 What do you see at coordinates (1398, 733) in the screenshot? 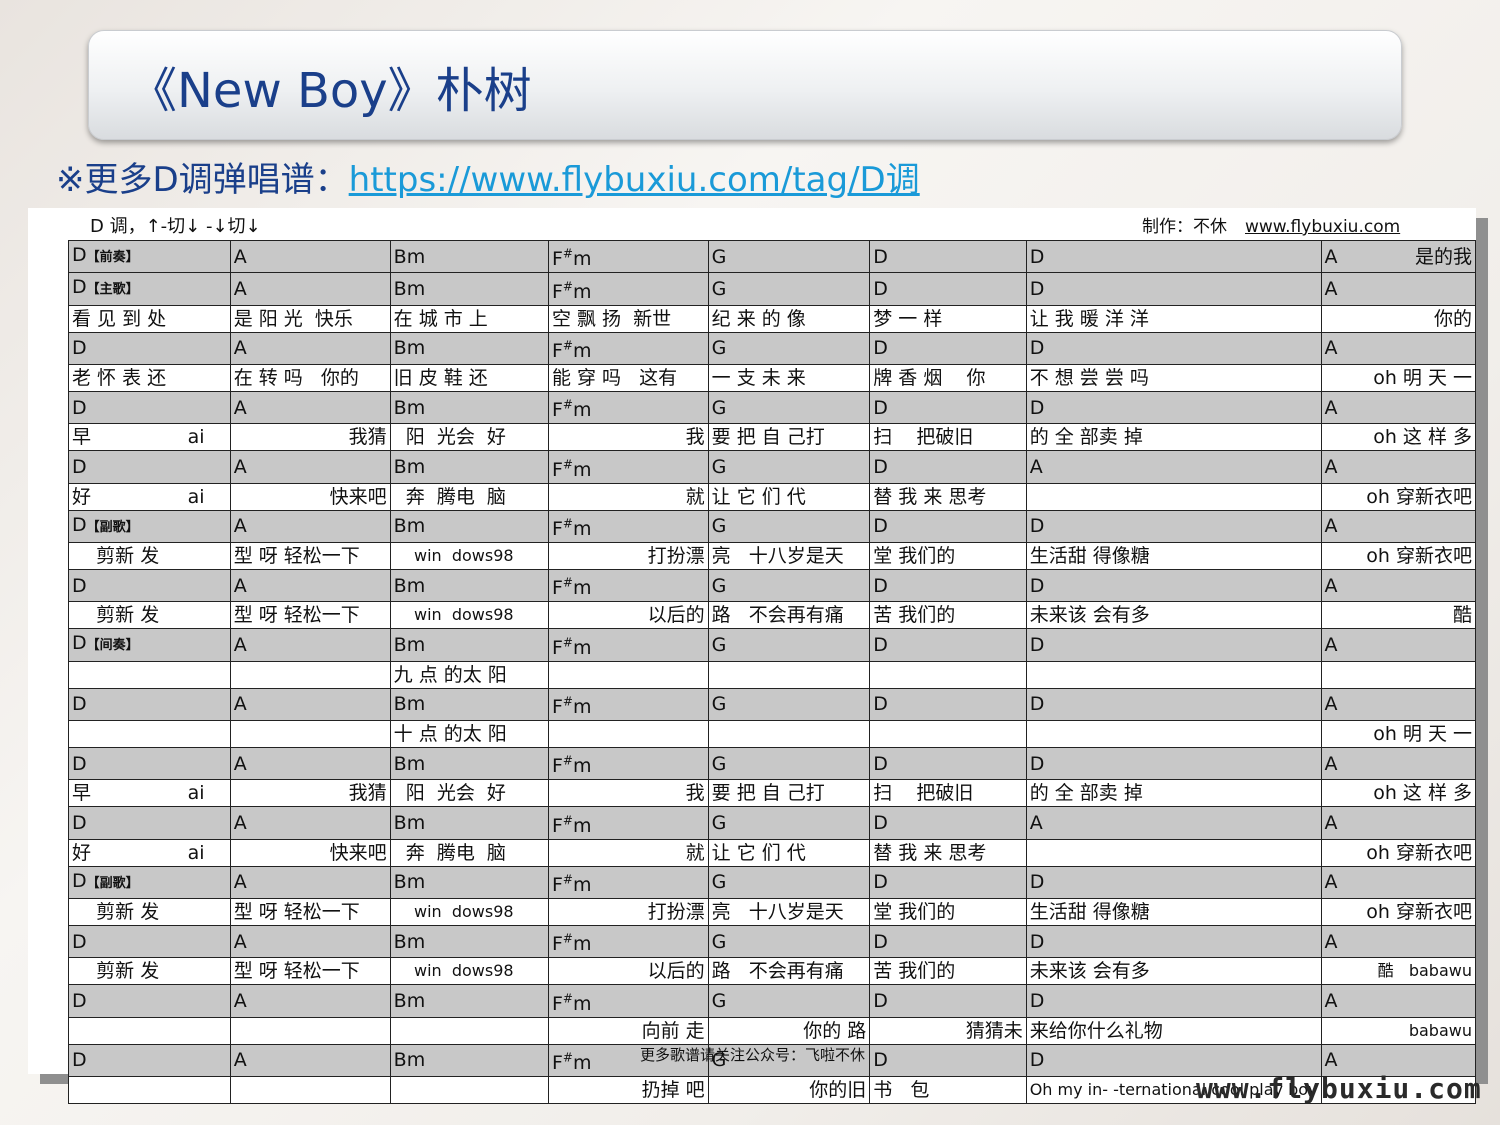
I see `lyric-cell: oh 明 天 一` at bounding box center [1398, 733].